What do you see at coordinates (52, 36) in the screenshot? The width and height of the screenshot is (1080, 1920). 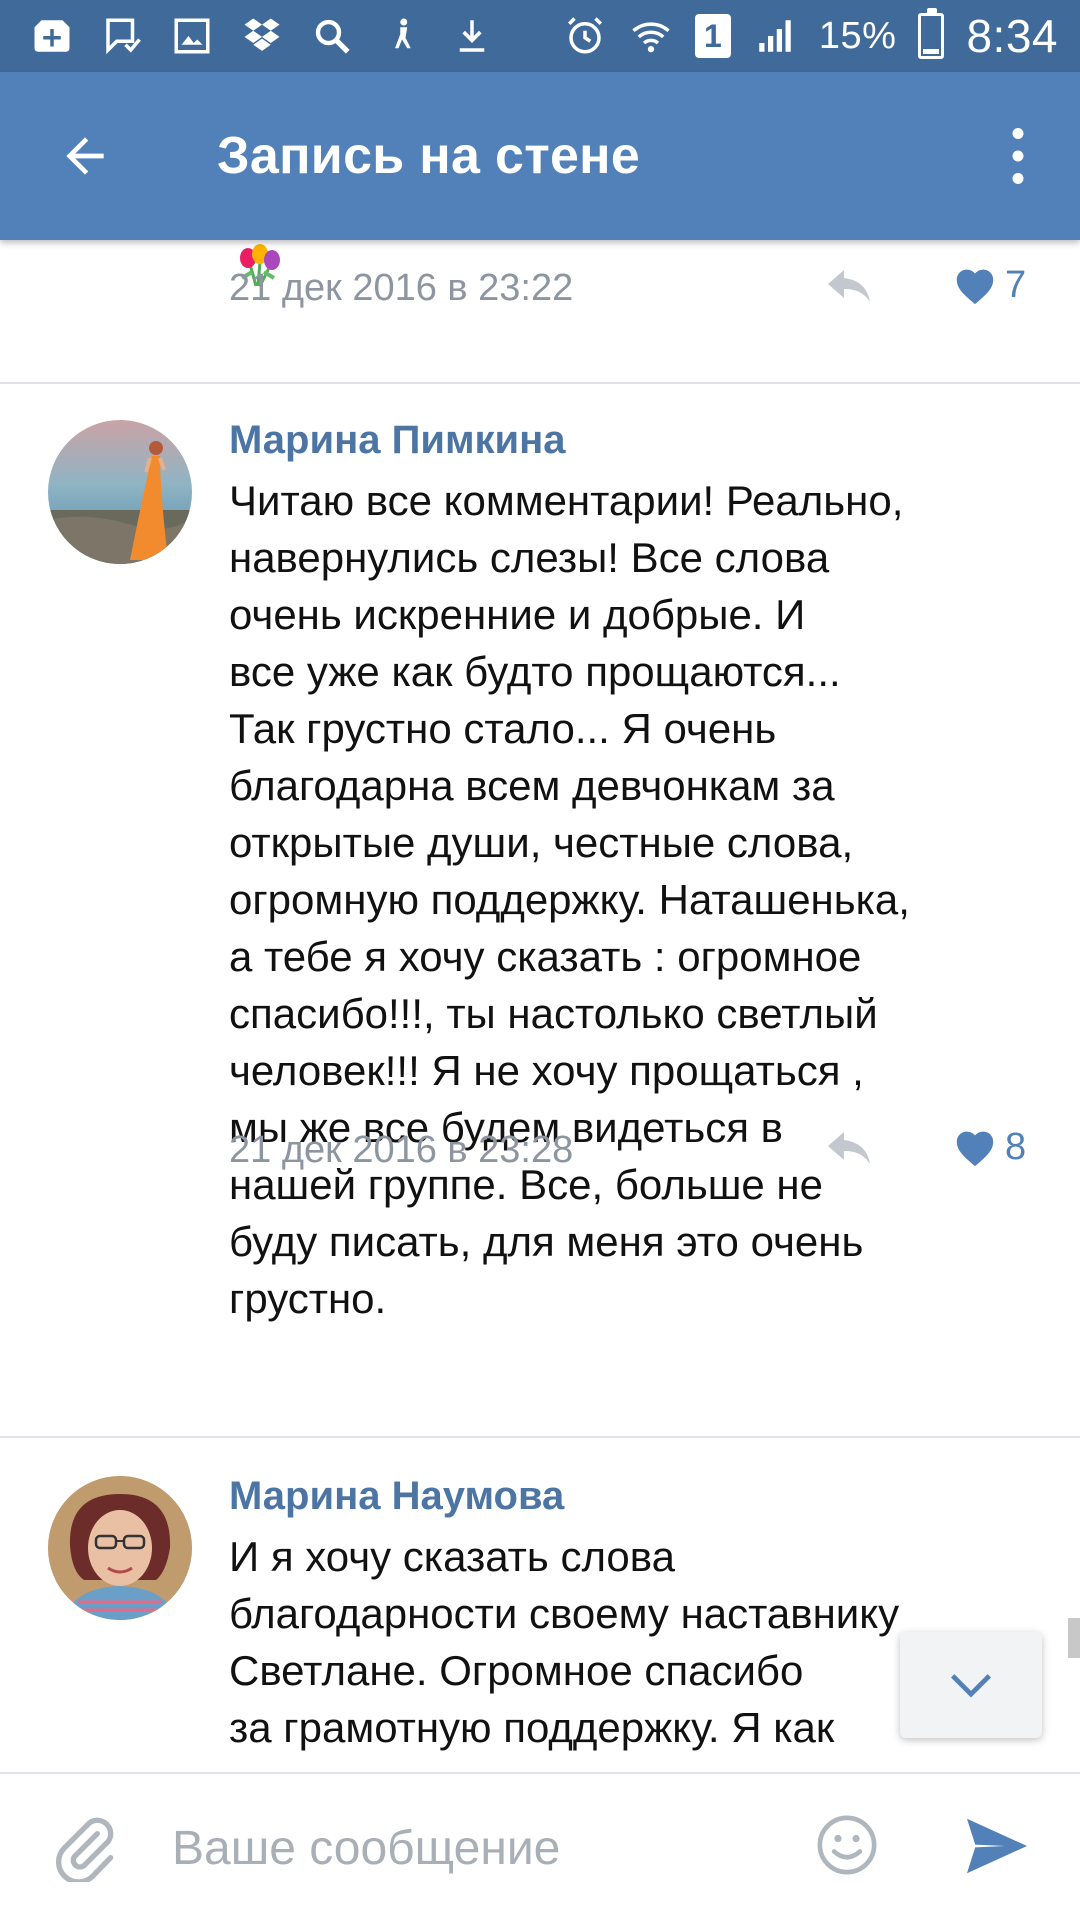 I see `add-box-icon` at bounding box center [52, 36].